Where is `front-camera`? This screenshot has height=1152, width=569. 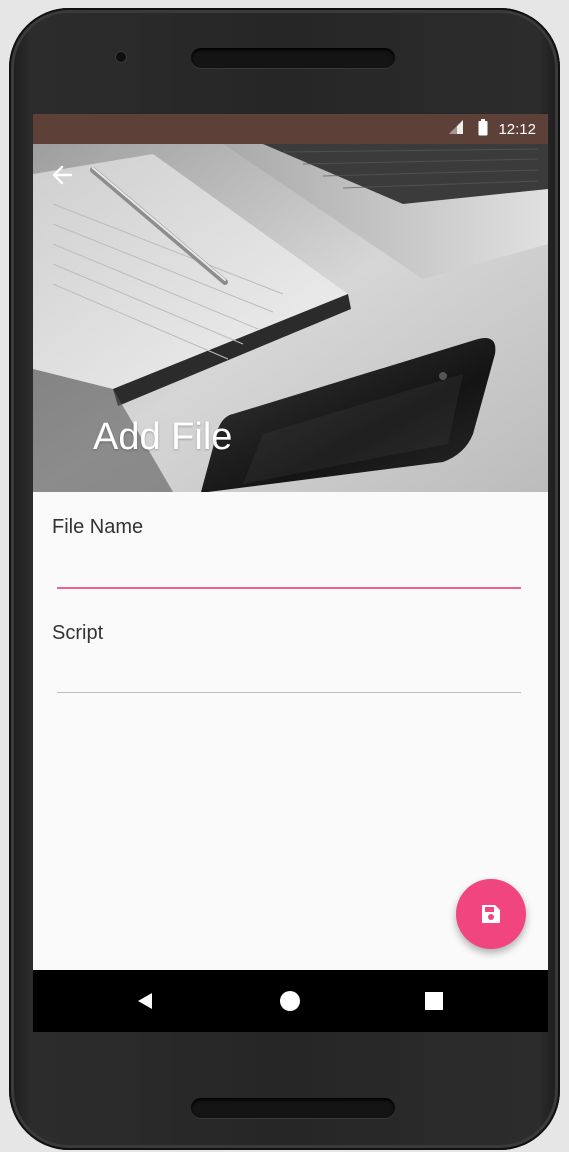 front-camera is located at coordinates (121, 57).